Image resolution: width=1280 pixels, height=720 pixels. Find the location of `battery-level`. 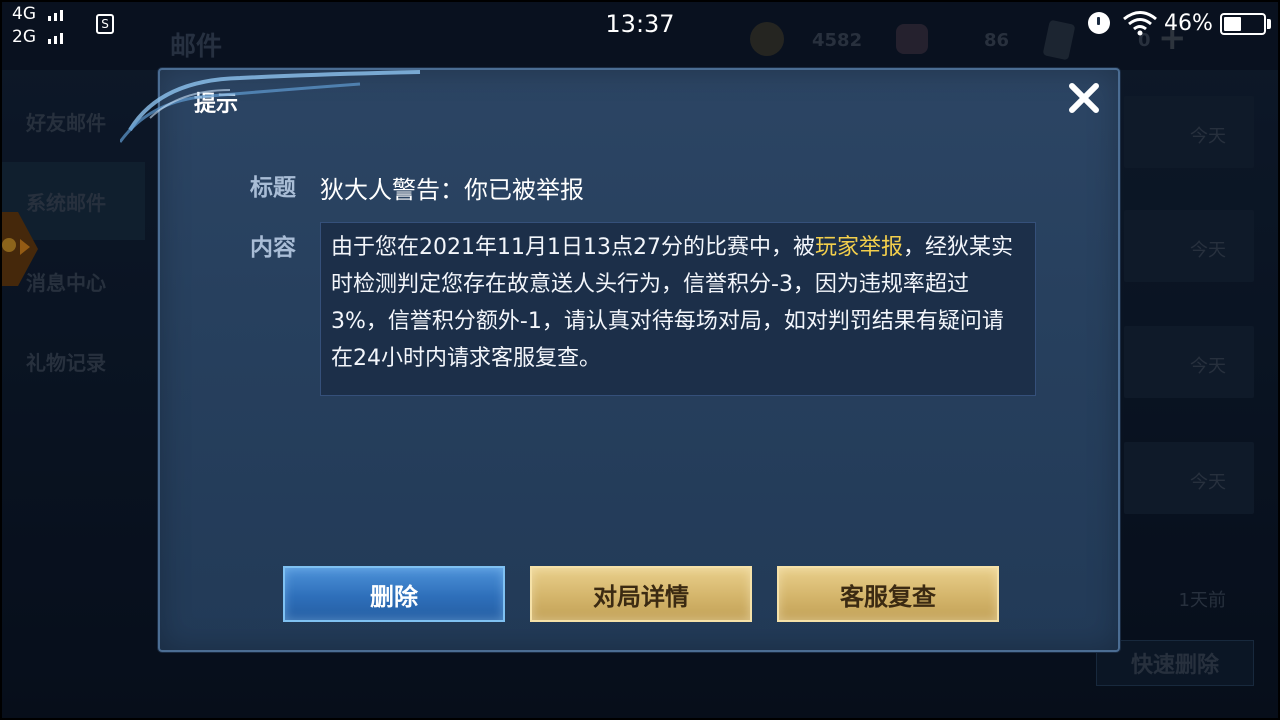

battery-level is located at coordinates (1232, 24).